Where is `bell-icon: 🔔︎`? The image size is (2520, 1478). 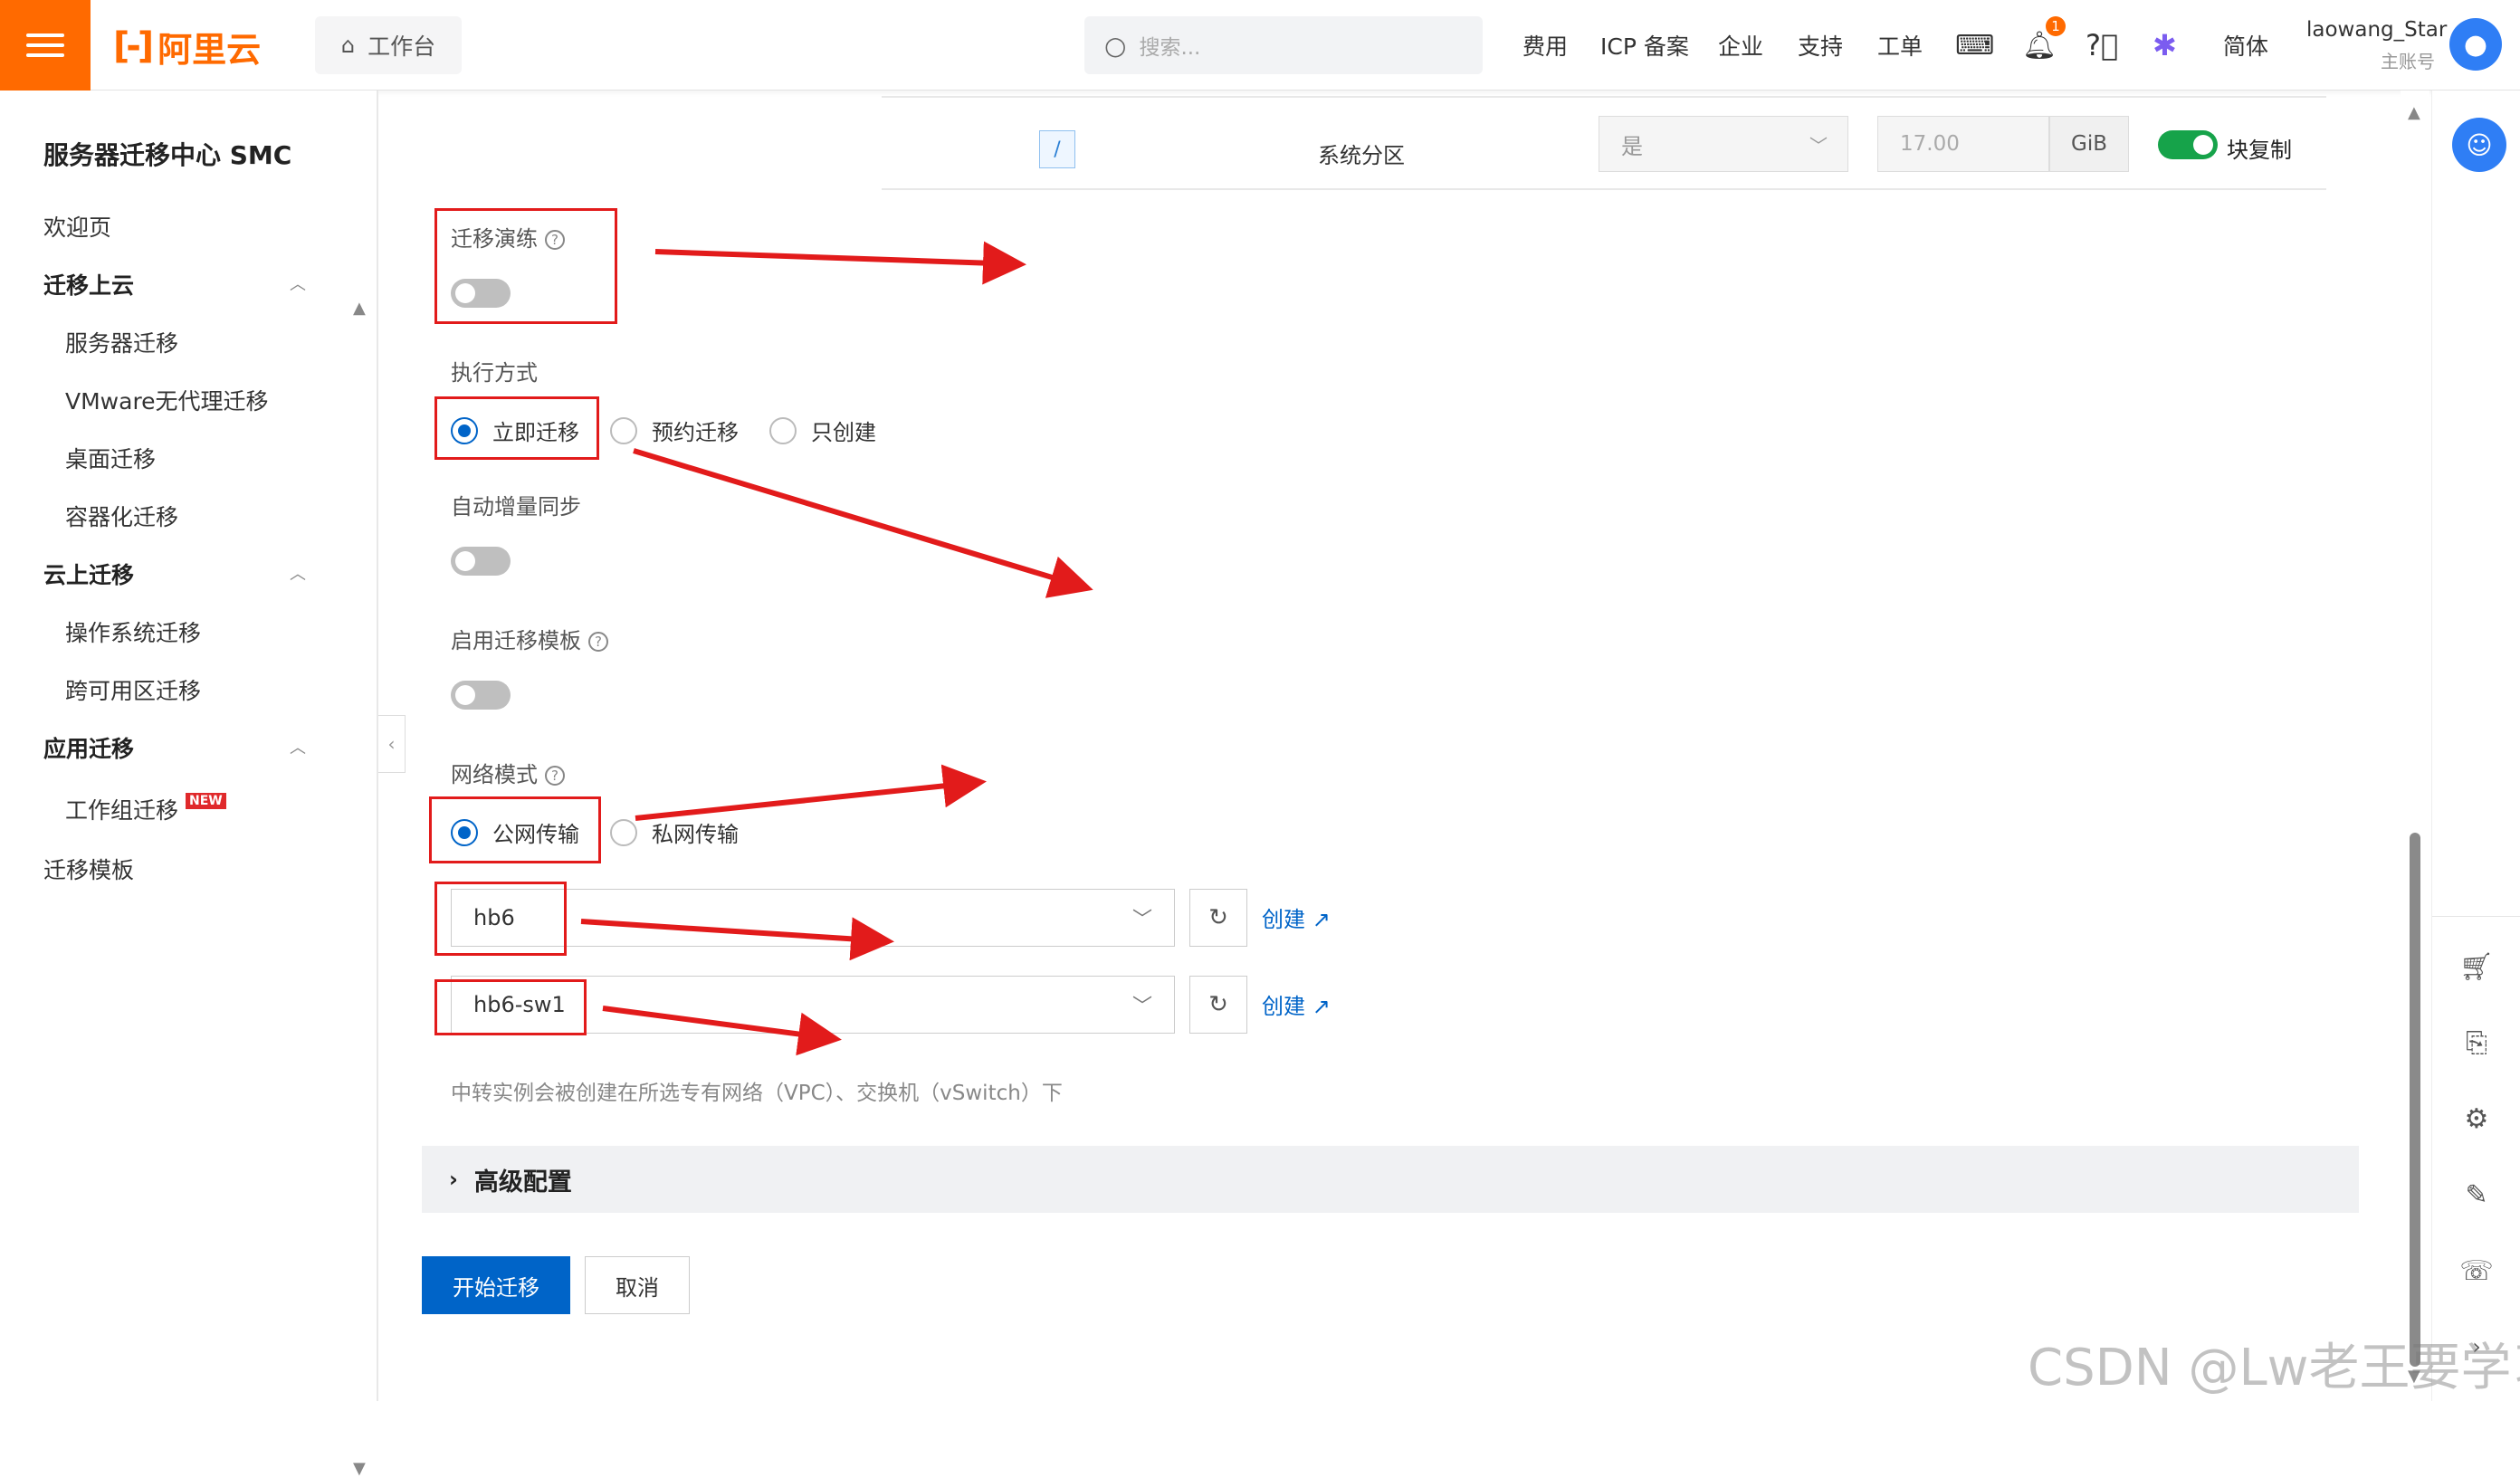 bell-icon: 🔔︎ is located at coordinates (2040, 45).